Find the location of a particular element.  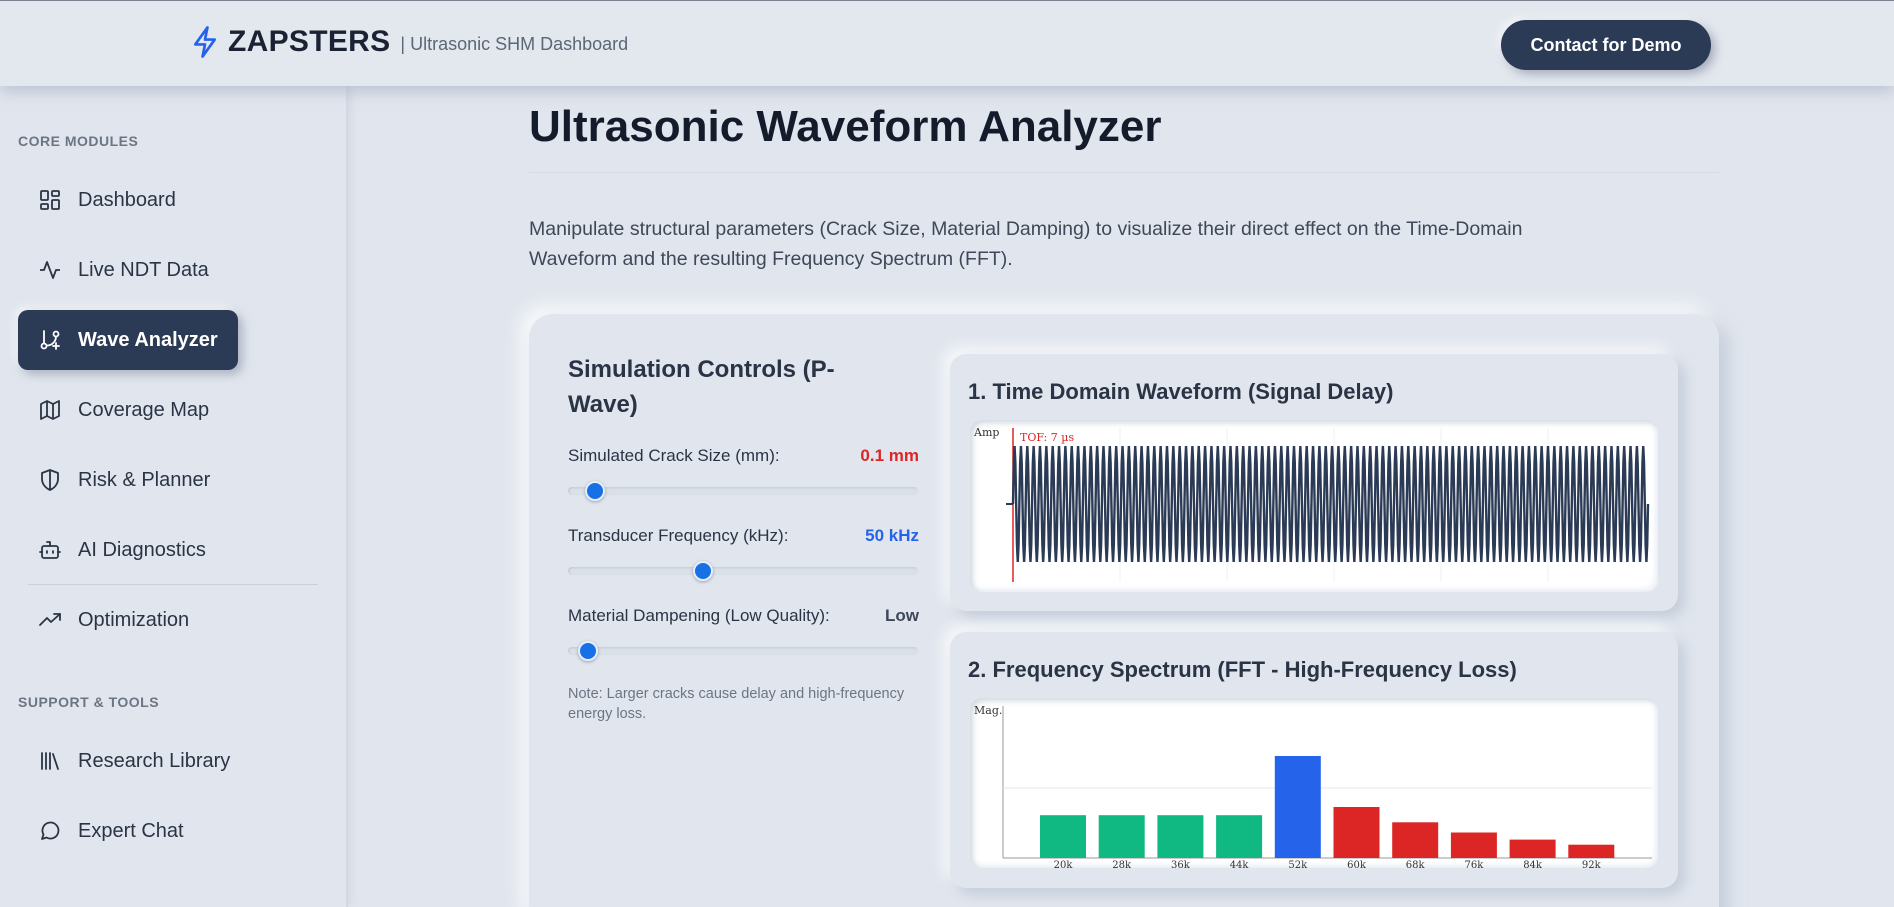

brand: ZAPSTERS | Ultrasonic SHM Dashboard is located at coordinates (409, 42).